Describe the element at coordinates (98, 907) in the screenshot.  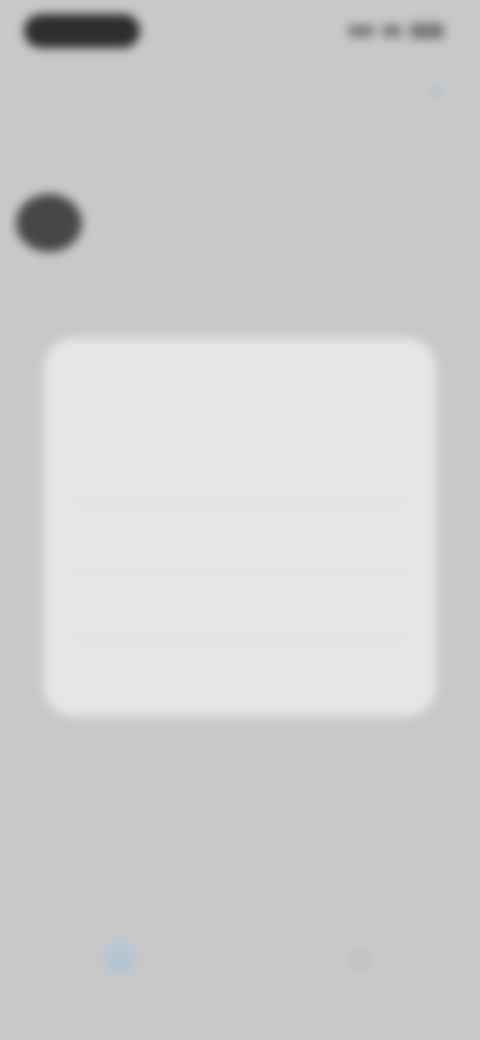
I see `bottom-section-subtitle` at that location.